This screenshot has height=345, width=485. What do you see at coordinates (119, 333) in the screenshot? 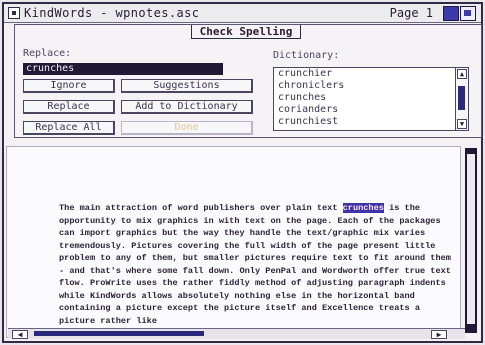
I see `horizontal-scroll-thumb` at bounding box center [119, 333].